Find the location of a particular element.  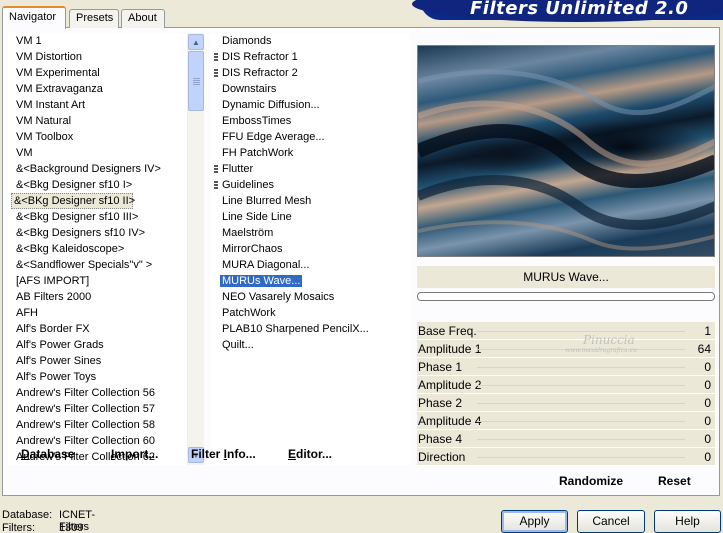

parameter-row: Amplitude 2 0 is located at coordinates (566, 385).